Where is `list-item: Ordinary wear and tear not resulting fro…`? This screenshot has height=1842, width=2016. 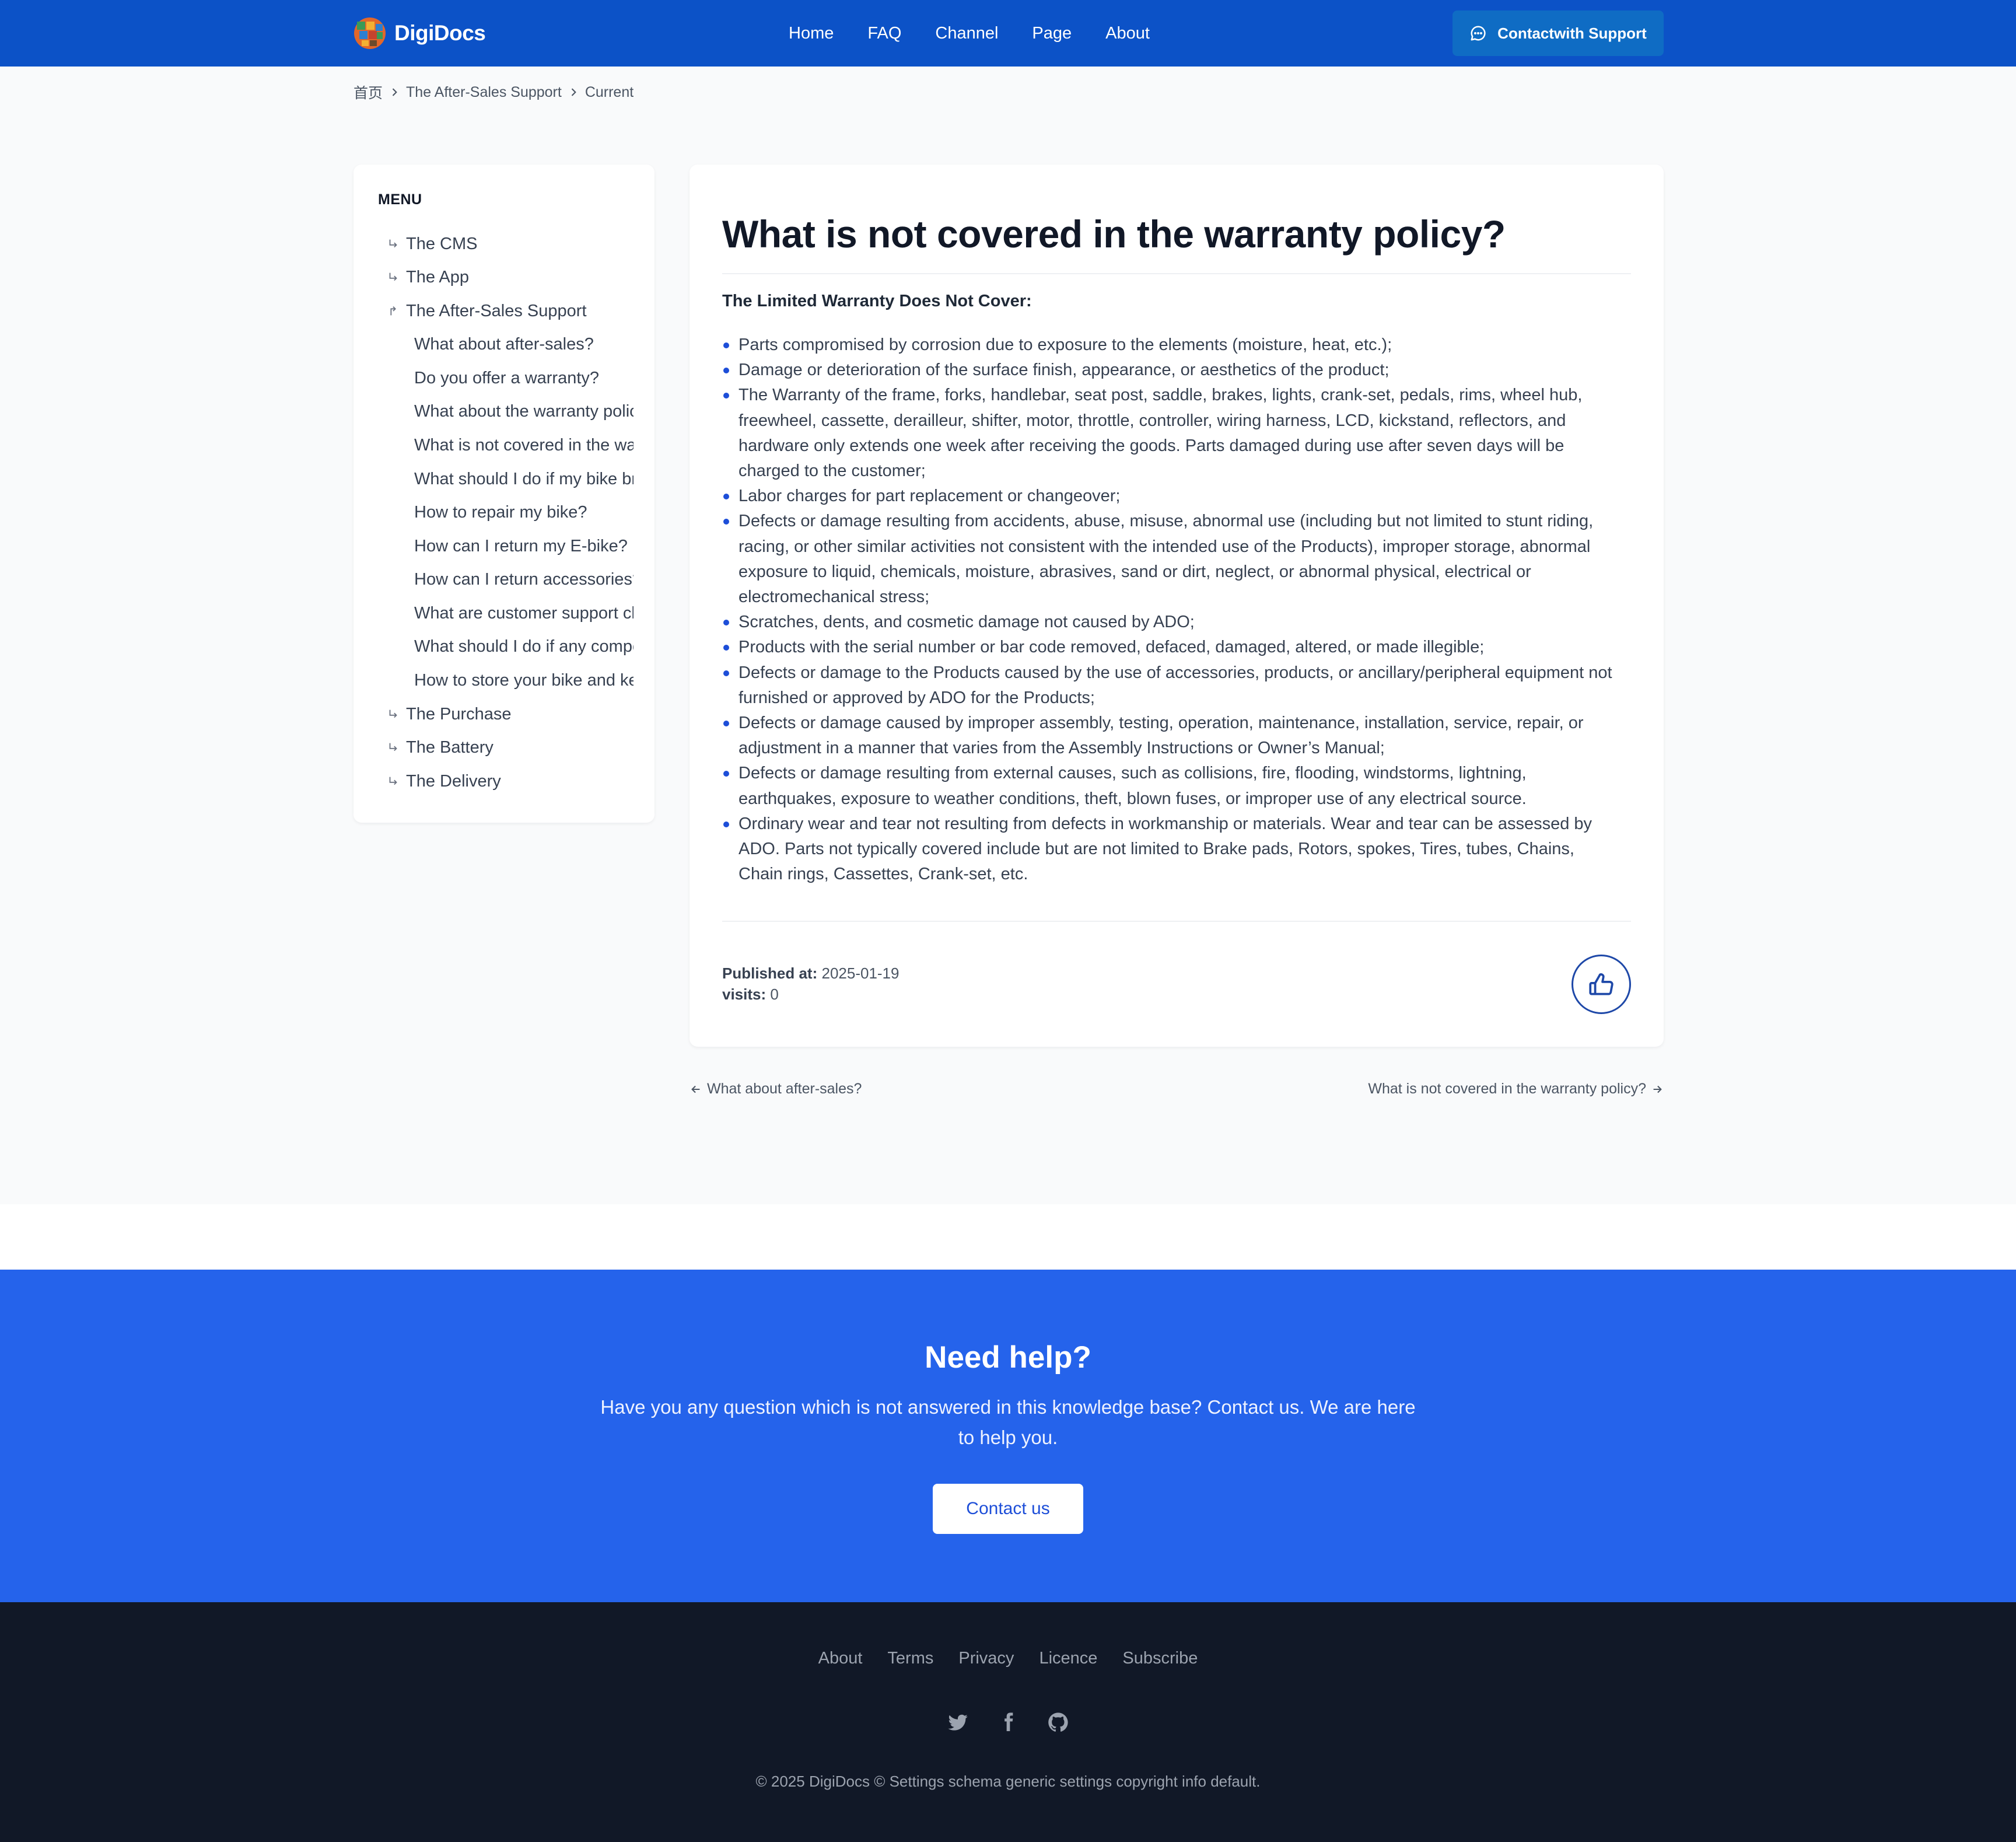
list-item: Ordinary wear and tear not resulting fro… is located at coordinates (1168, 849).